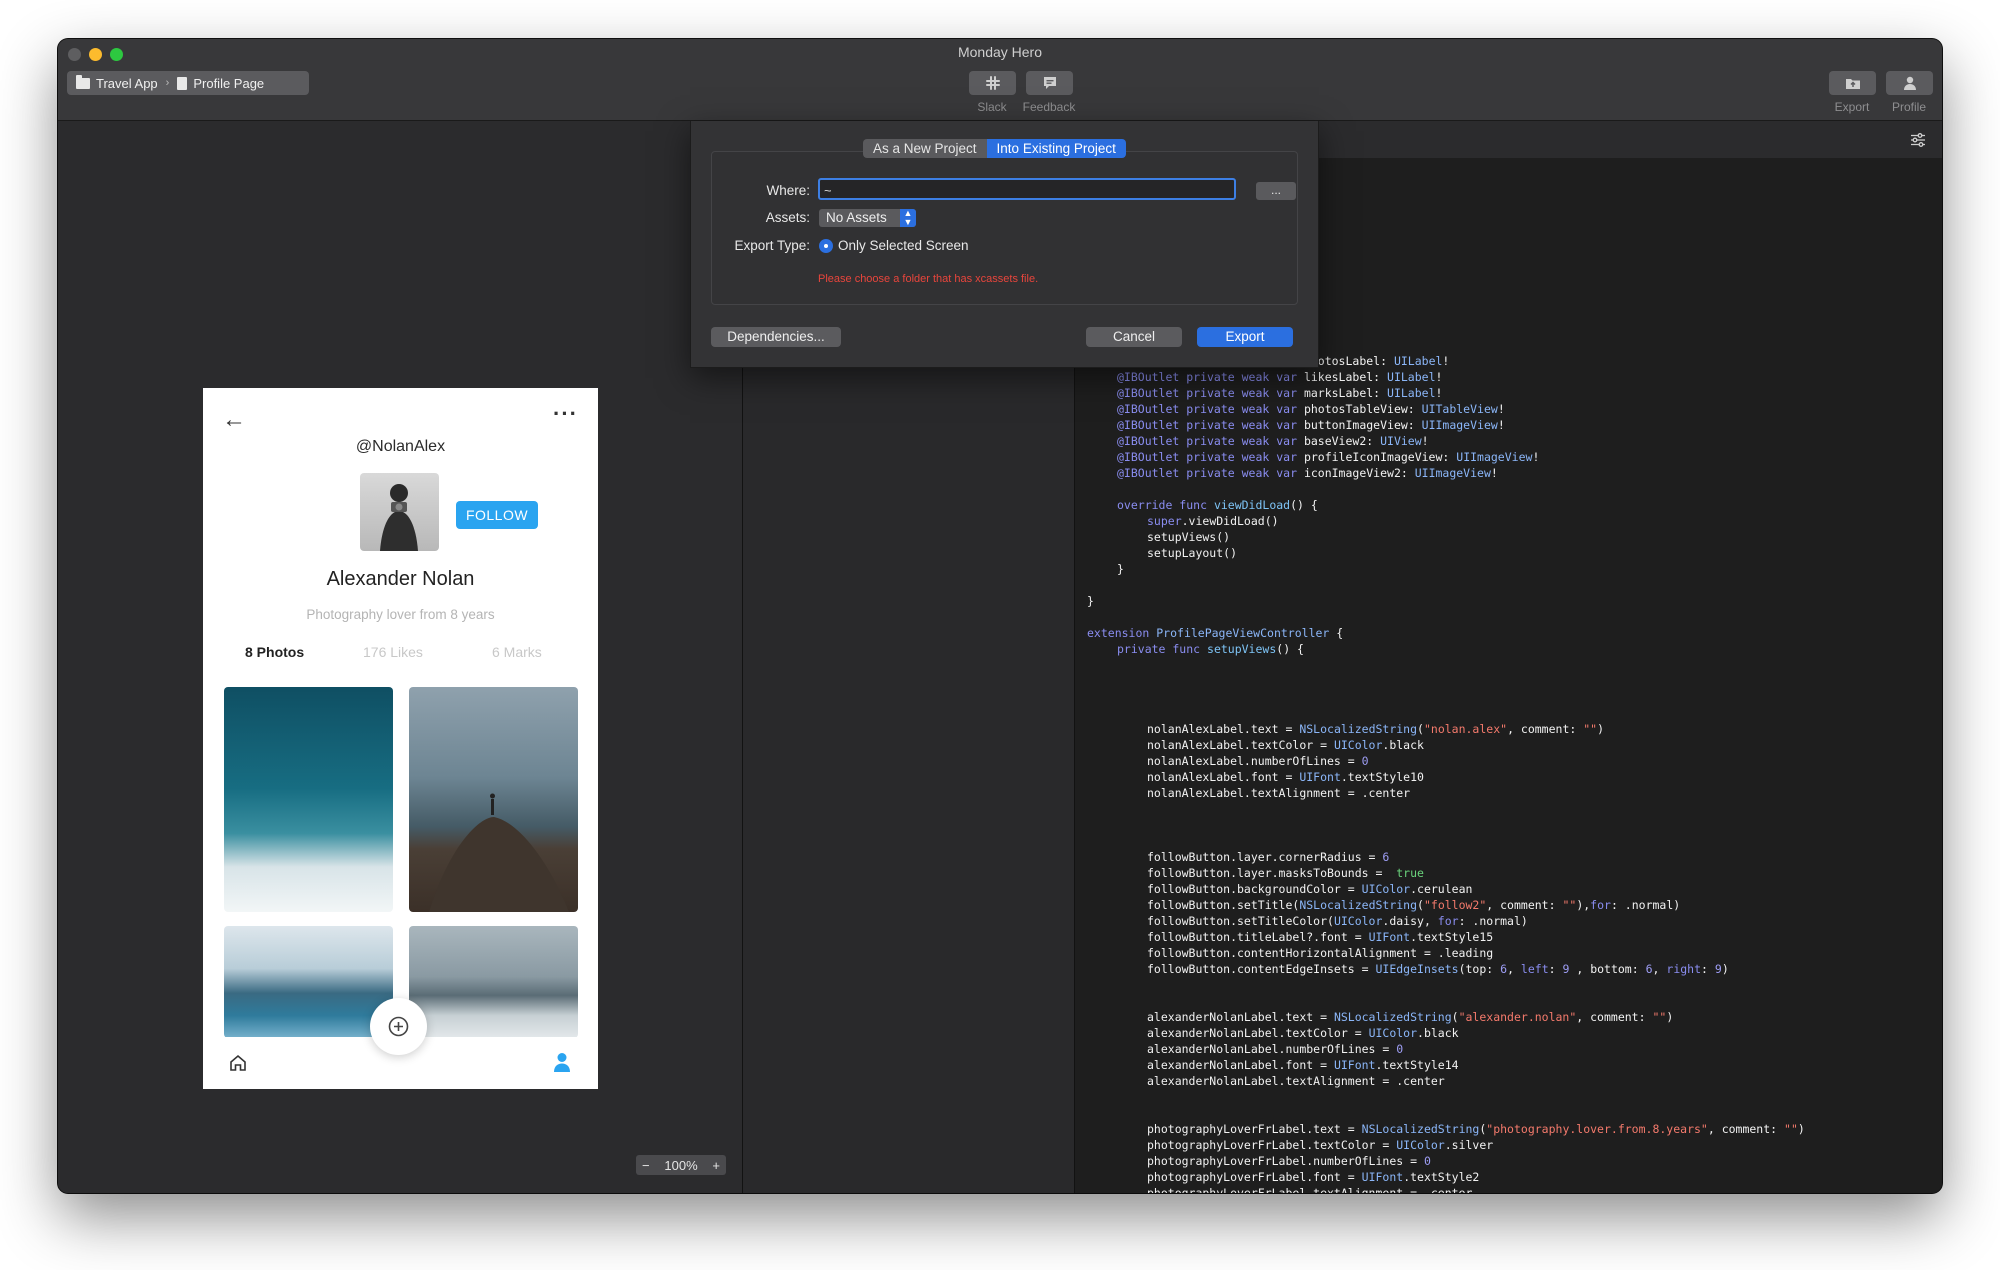  Describe the element at coordinates (1908, 107) in the screenshot. I see `profile-label: Profile` at that location.